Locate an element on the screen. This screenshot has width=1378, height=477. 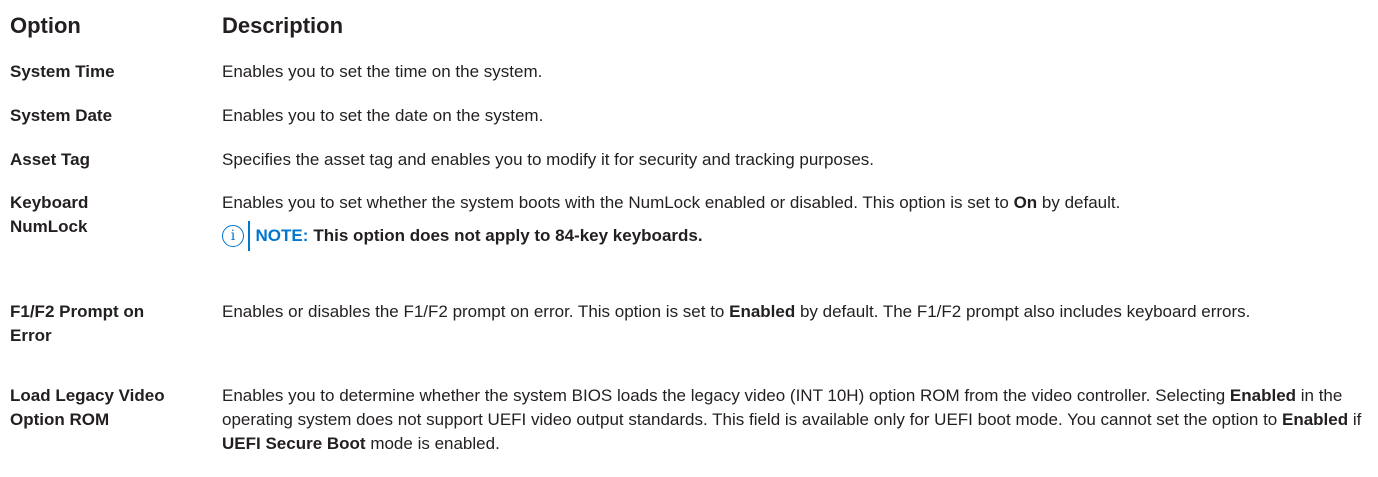
note-label: NOTE: is located at coordinates (282, 235).